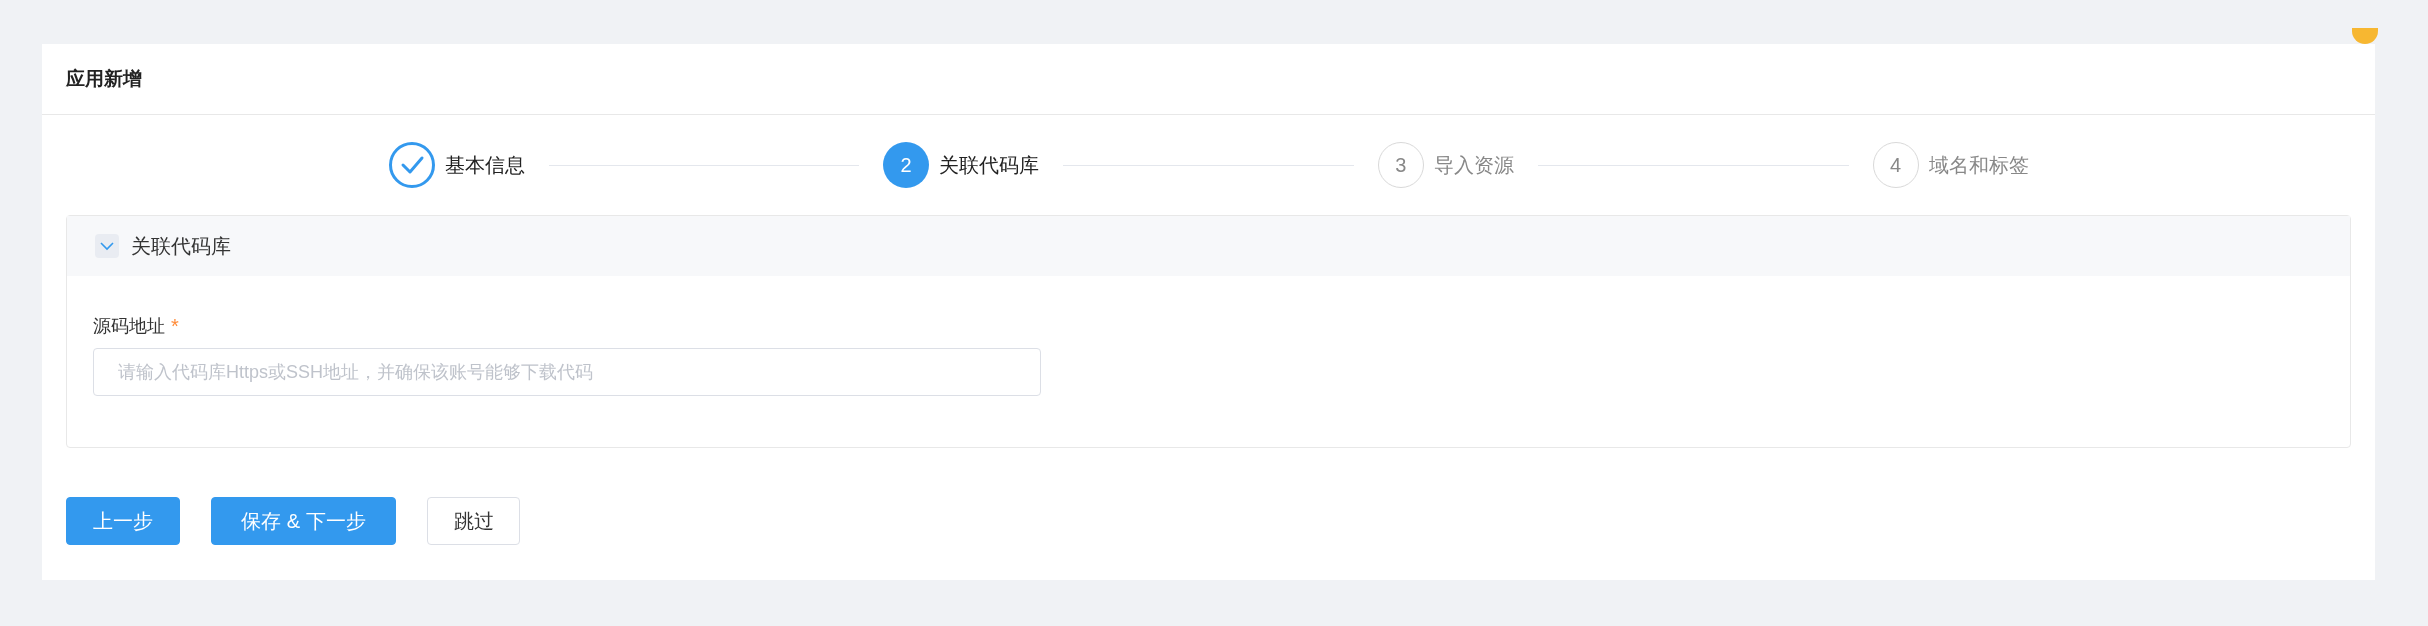 Image resolution: width=2428 pixels, height=626 pixels. Describe the element at coordinates (129, 326) in the screenshot. I see `field-label: 源码地址` at that location.